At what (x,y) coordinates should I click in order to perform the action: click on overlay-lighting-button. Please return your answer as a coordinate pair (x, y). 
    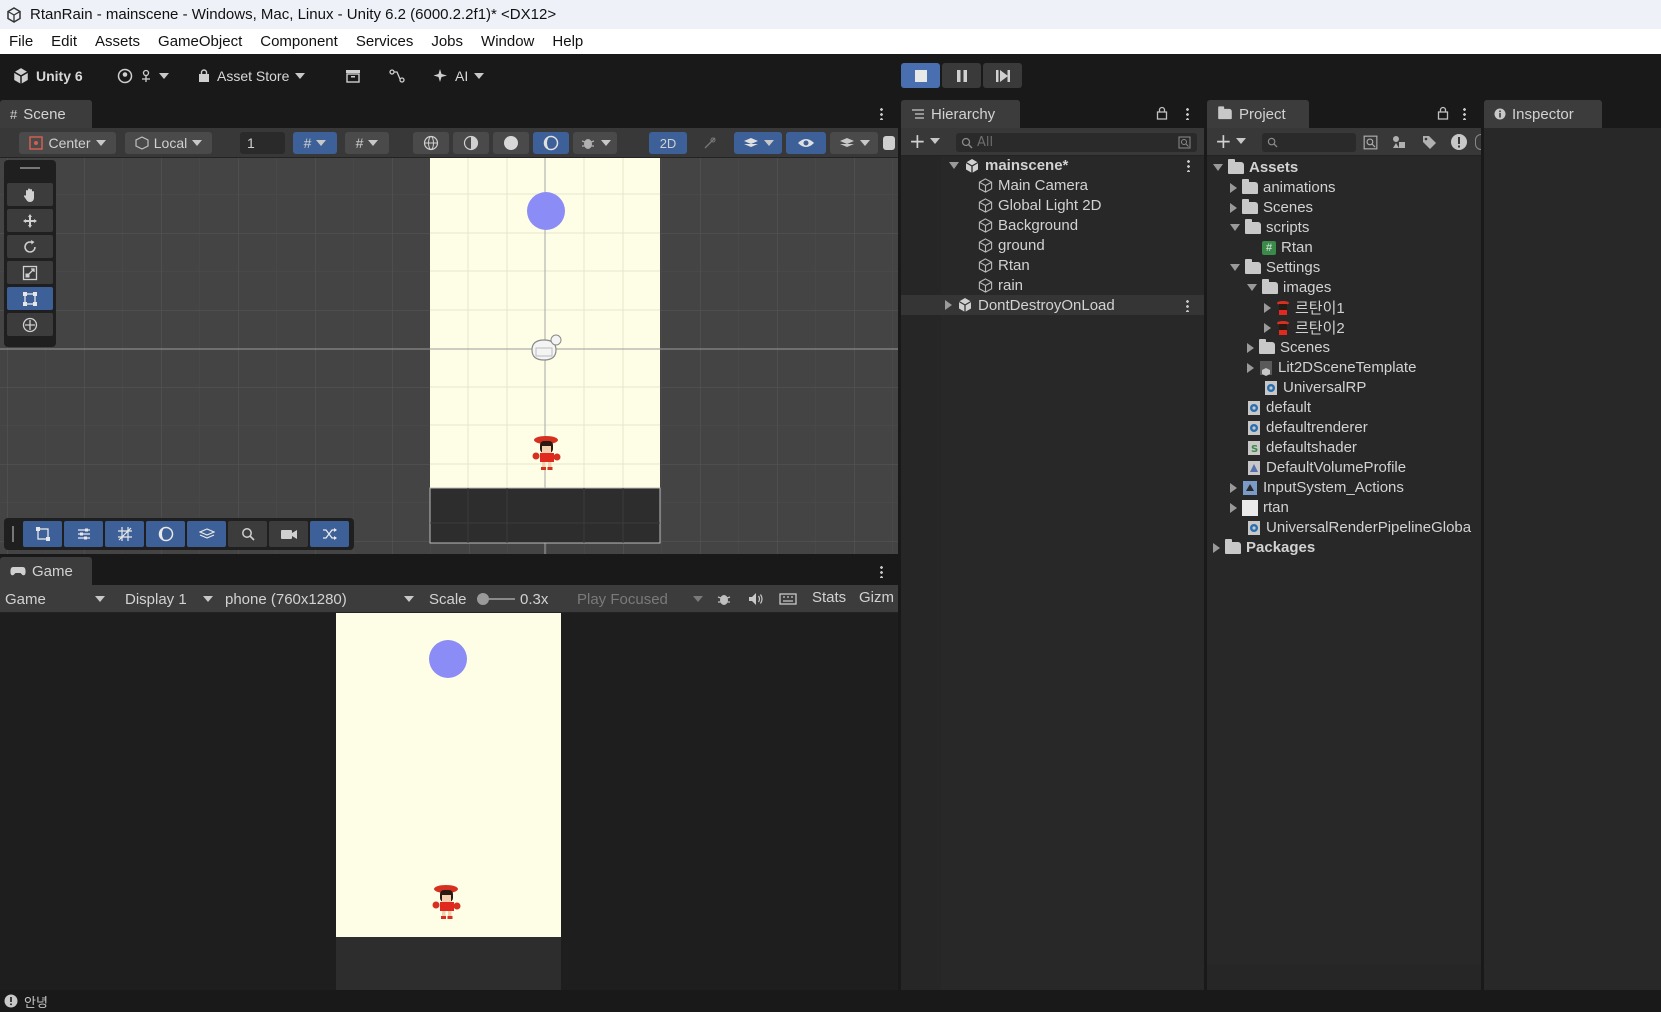
    Looking at the image, I should click on (165, 534).